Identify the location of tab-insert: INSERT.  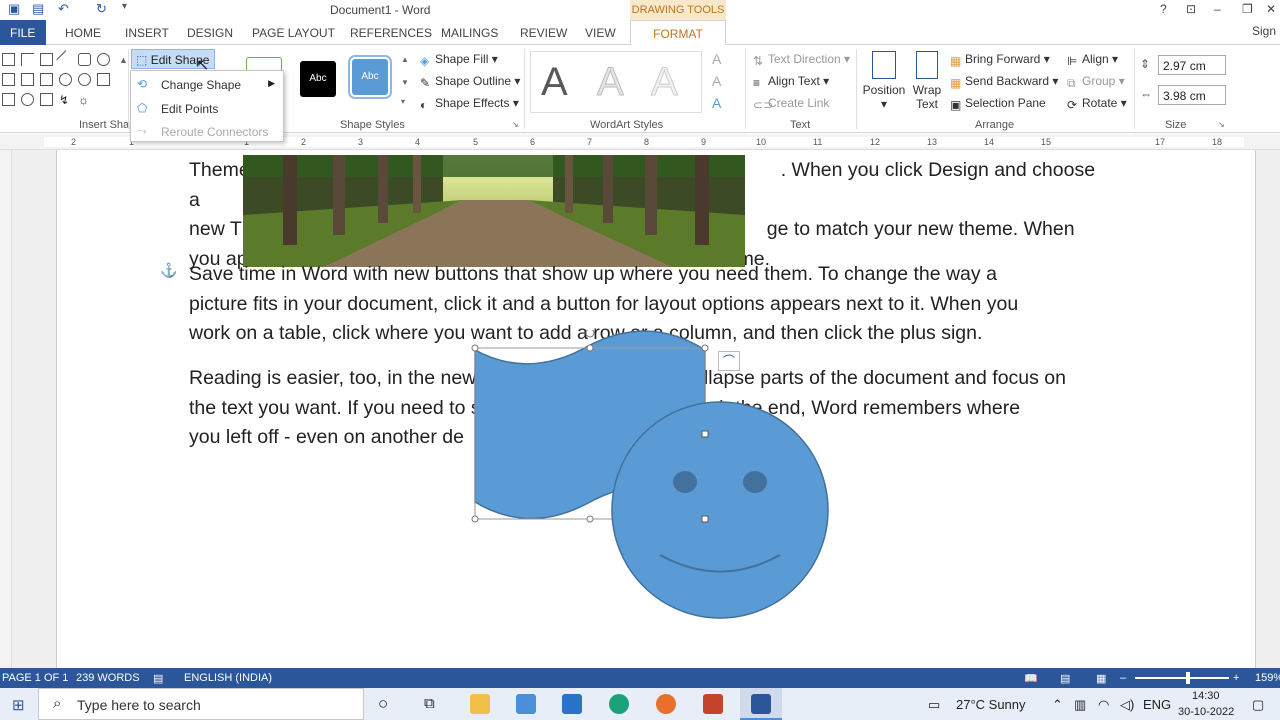
(147, 33).